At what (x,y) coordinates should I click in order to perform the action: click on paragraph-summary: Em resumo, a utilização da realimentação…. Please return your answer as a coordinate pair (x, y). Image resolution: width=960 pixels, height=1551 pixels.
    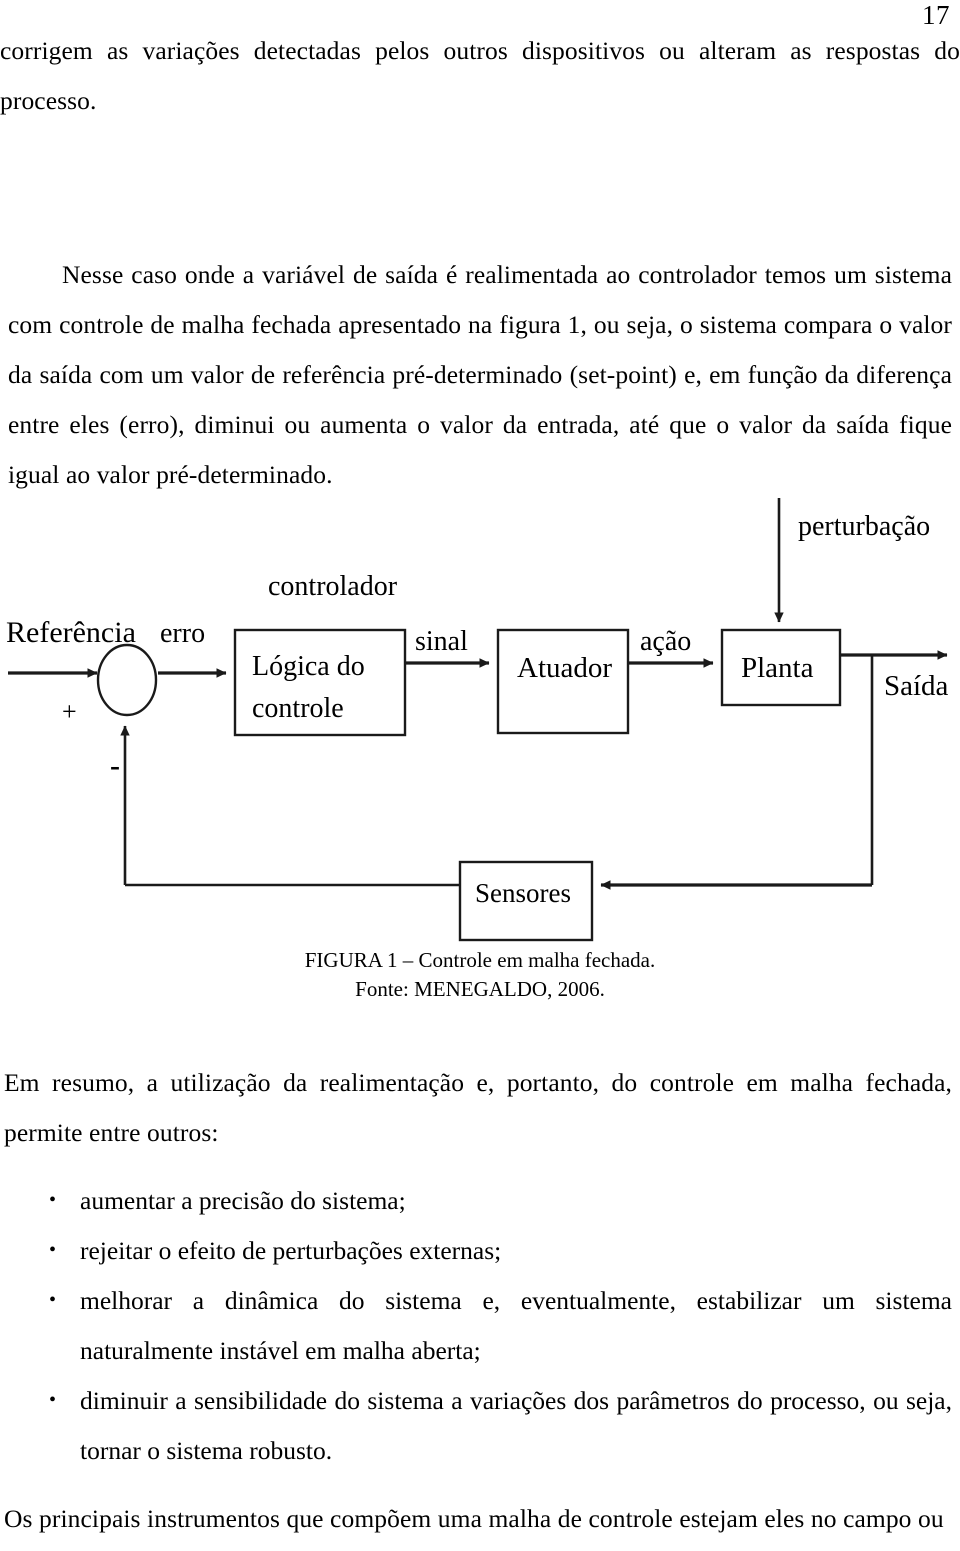
    Looking at the image, I should click on (478, 1107).